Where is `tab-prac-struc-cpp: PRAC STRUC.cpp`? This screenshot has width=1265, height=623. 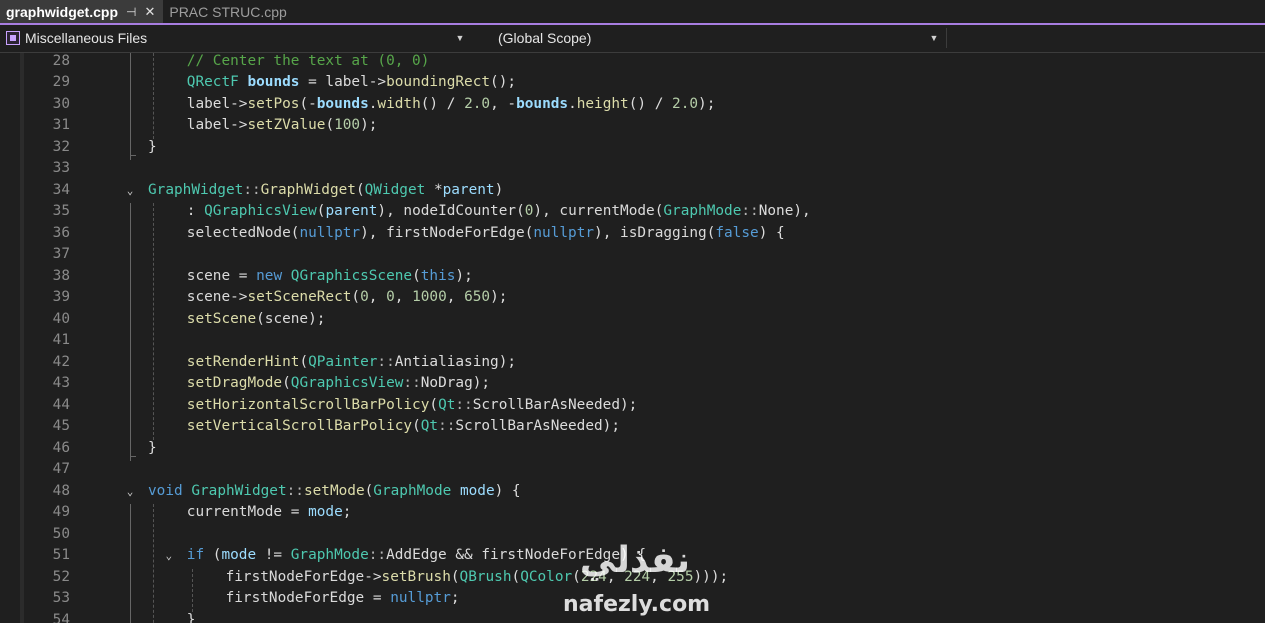
tab-prac-struc-cpp: PRAC STRUC.cpp is located at coordinates (228, 11).